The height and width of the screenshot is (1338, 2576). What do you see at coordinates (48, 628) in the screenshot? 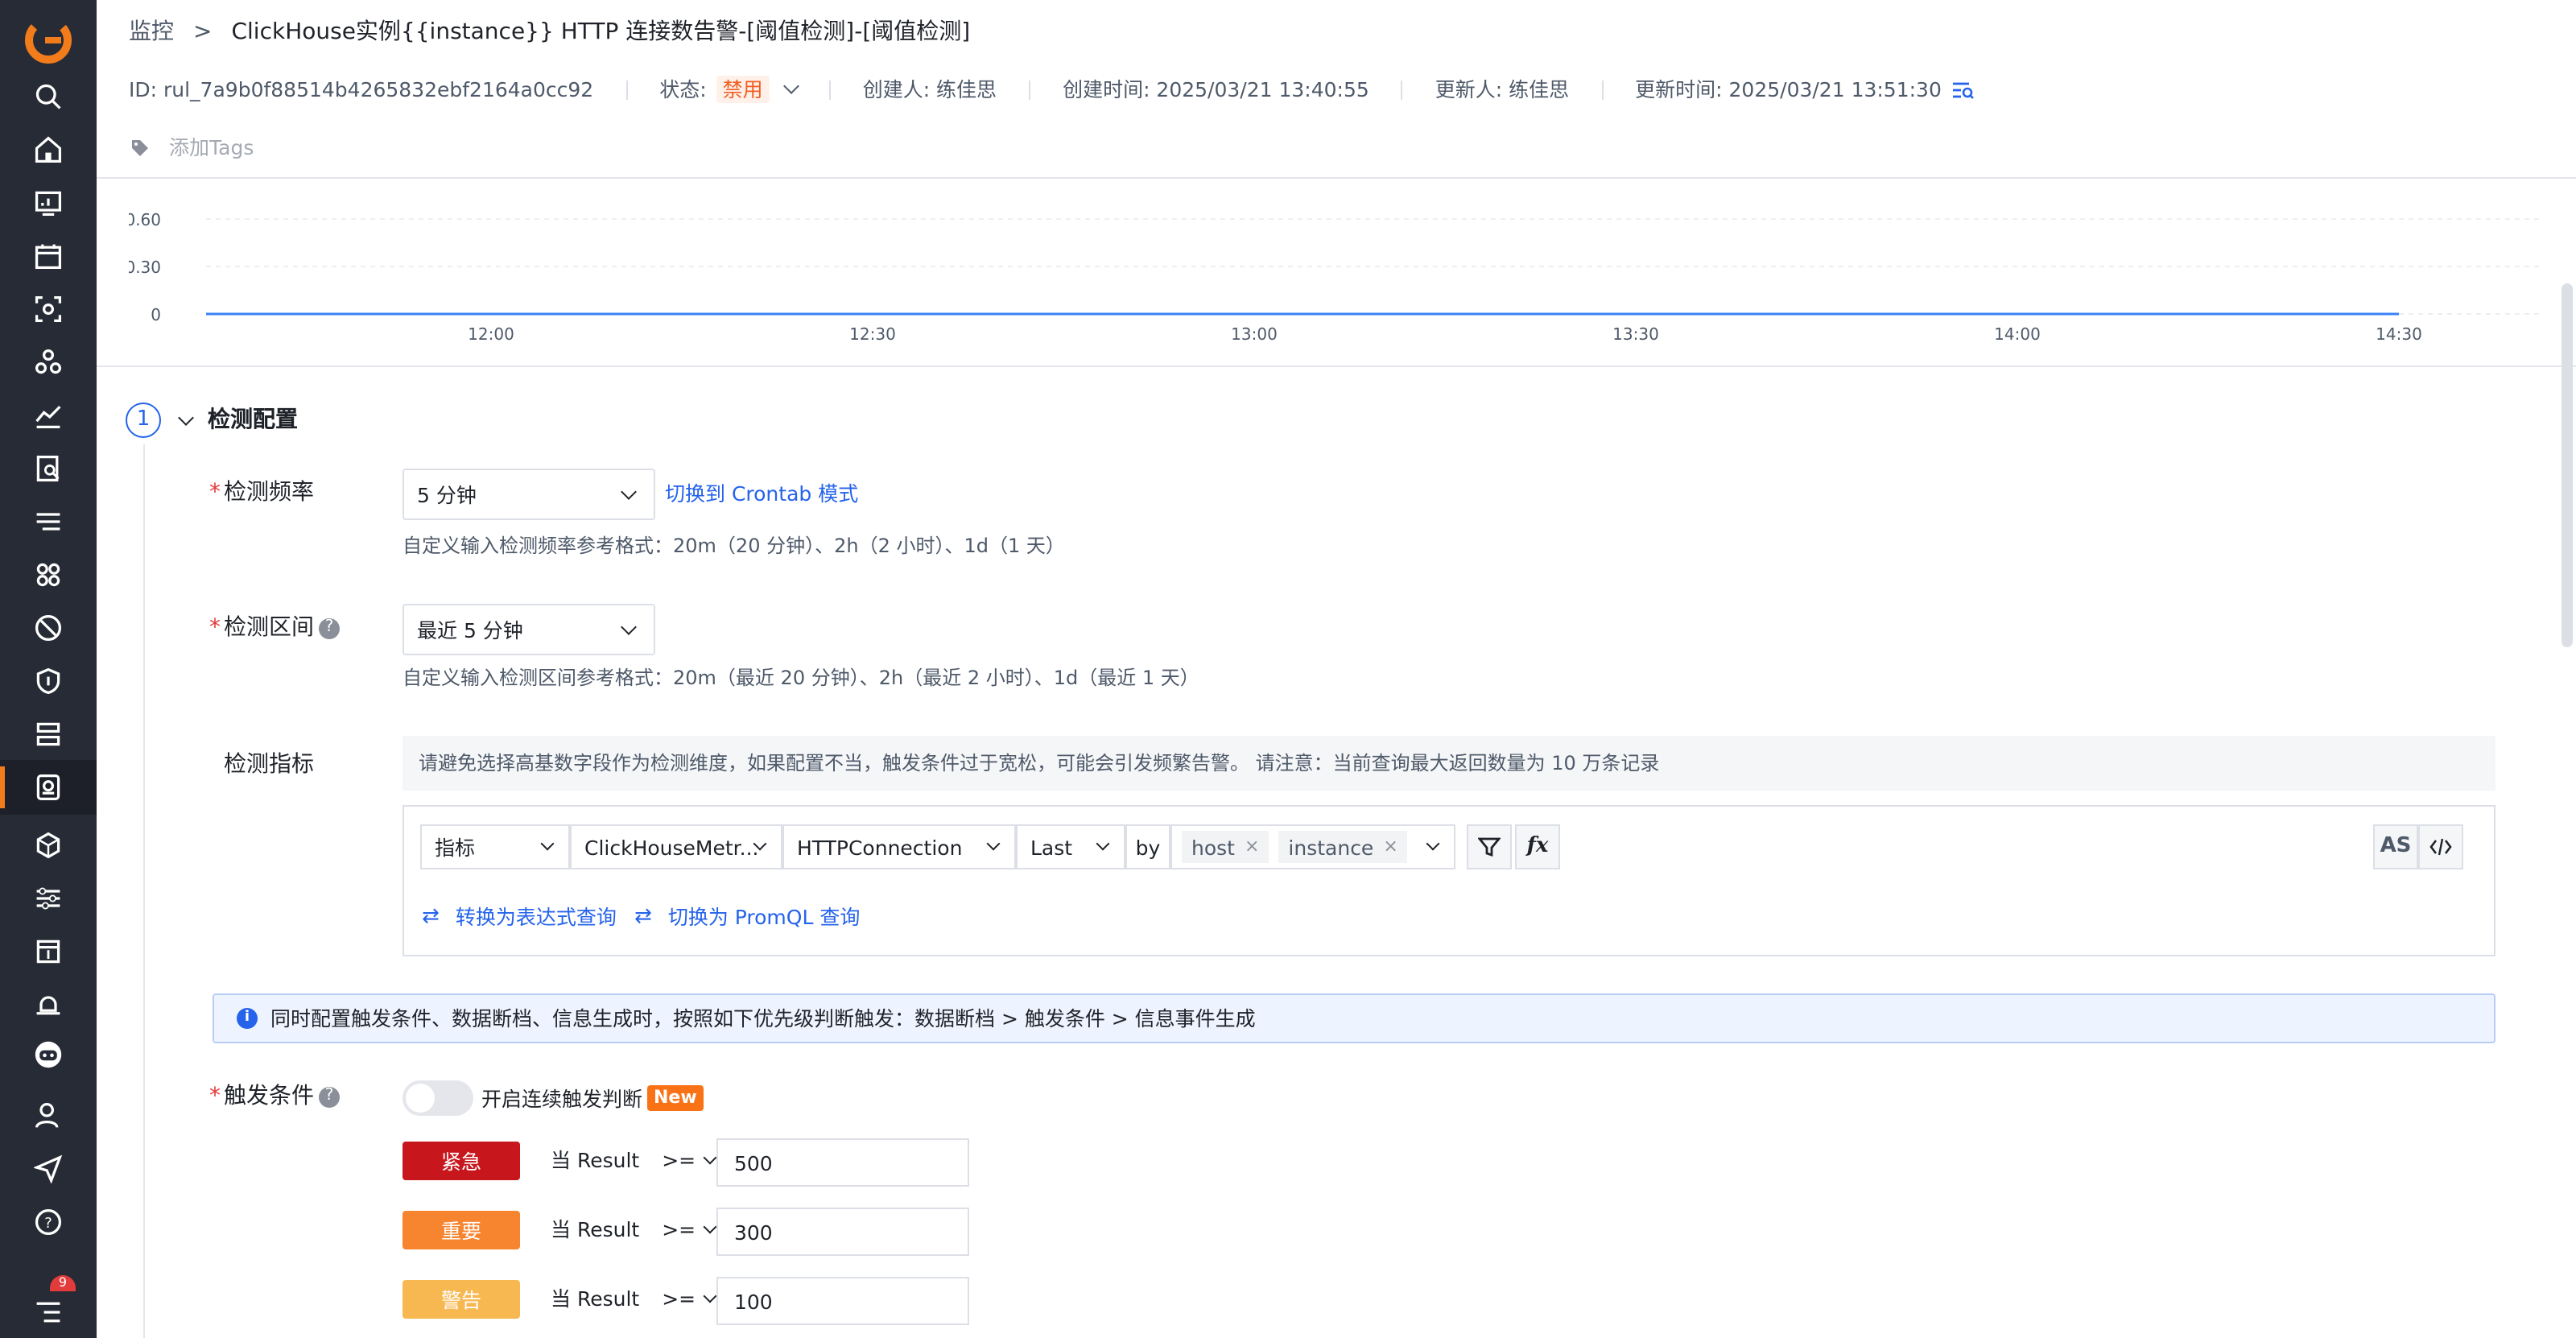
I see `no-entry-icon` at bounding box center [48, 628].